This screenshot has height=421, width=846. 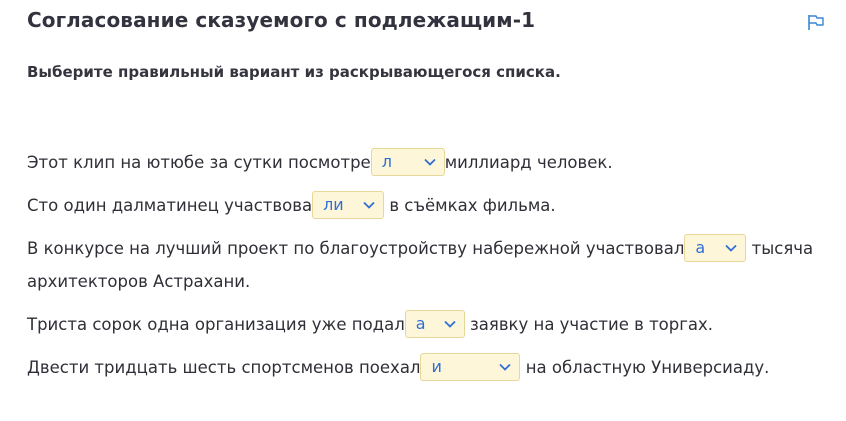 What do you see at coordinates (470, 366) in the screenshot?
I see `answer-dropdown-5: и` at bounding box center [470, 366].